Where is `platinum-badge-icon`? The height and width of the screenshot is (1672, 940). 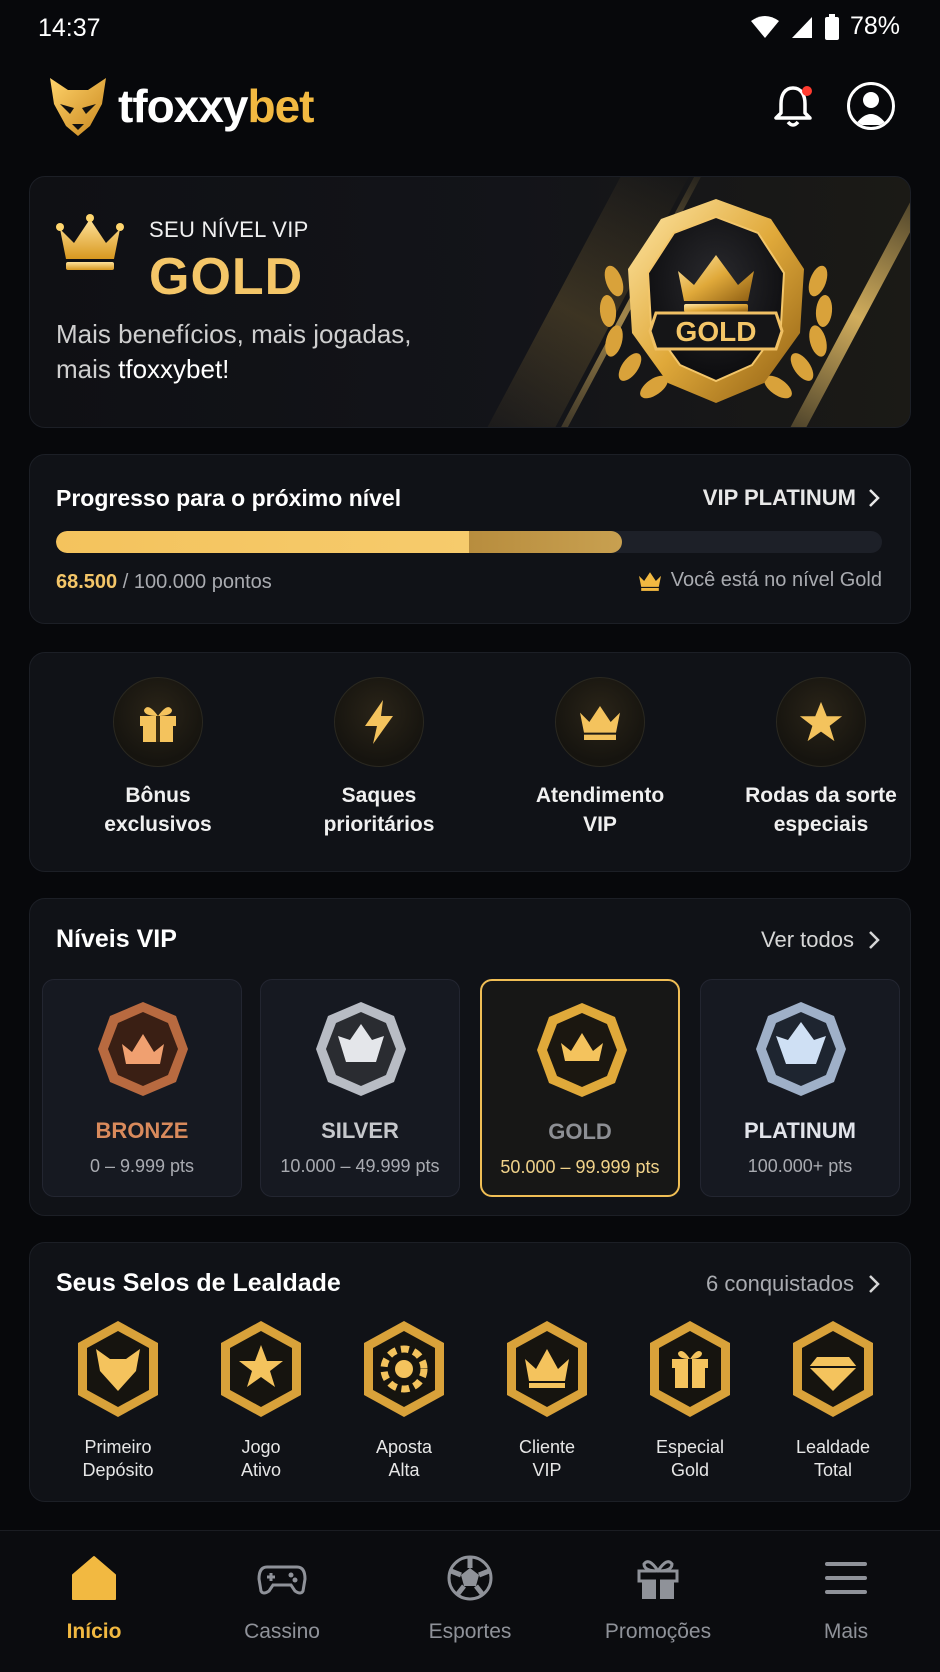 platinum-badge-icon is located at coordinates (801, 1049).